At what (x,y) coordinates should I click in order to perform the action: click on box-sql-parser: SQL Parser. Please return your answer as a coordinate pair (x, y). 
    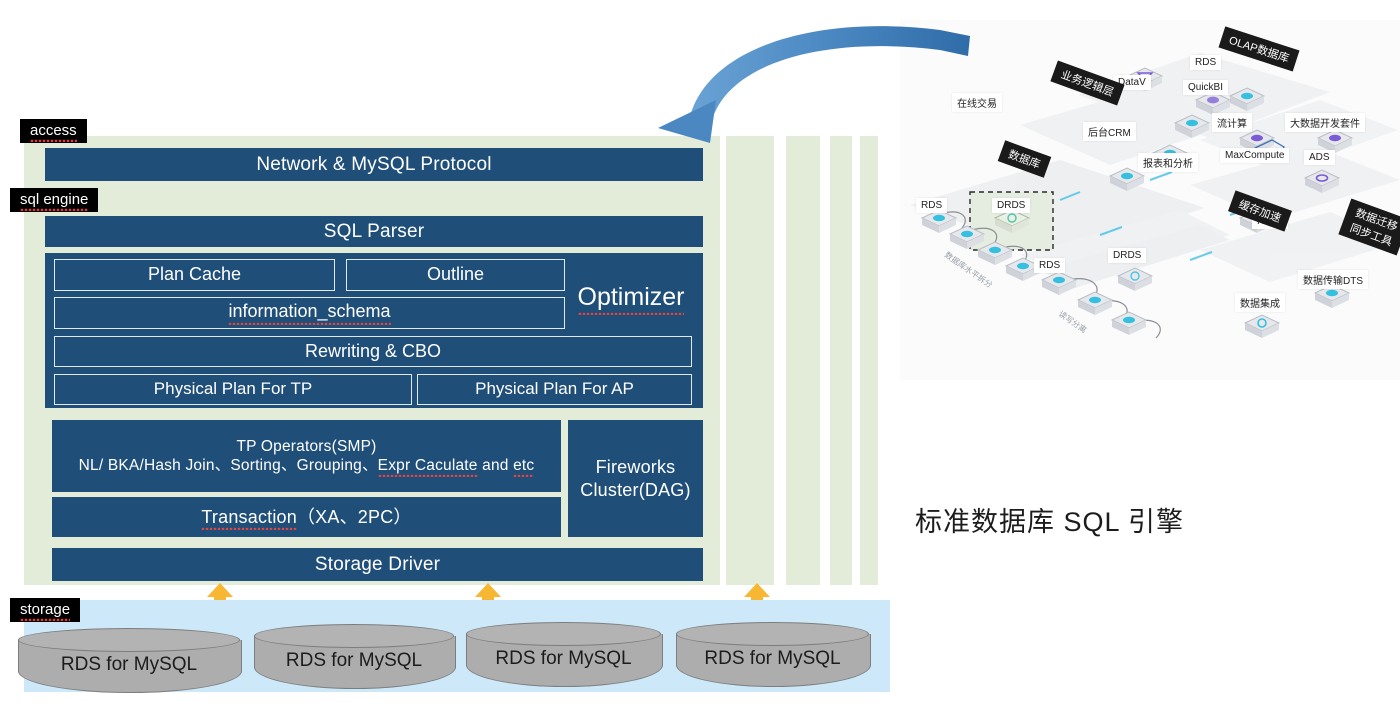
    Looking at the image, I should click on (374, 231).